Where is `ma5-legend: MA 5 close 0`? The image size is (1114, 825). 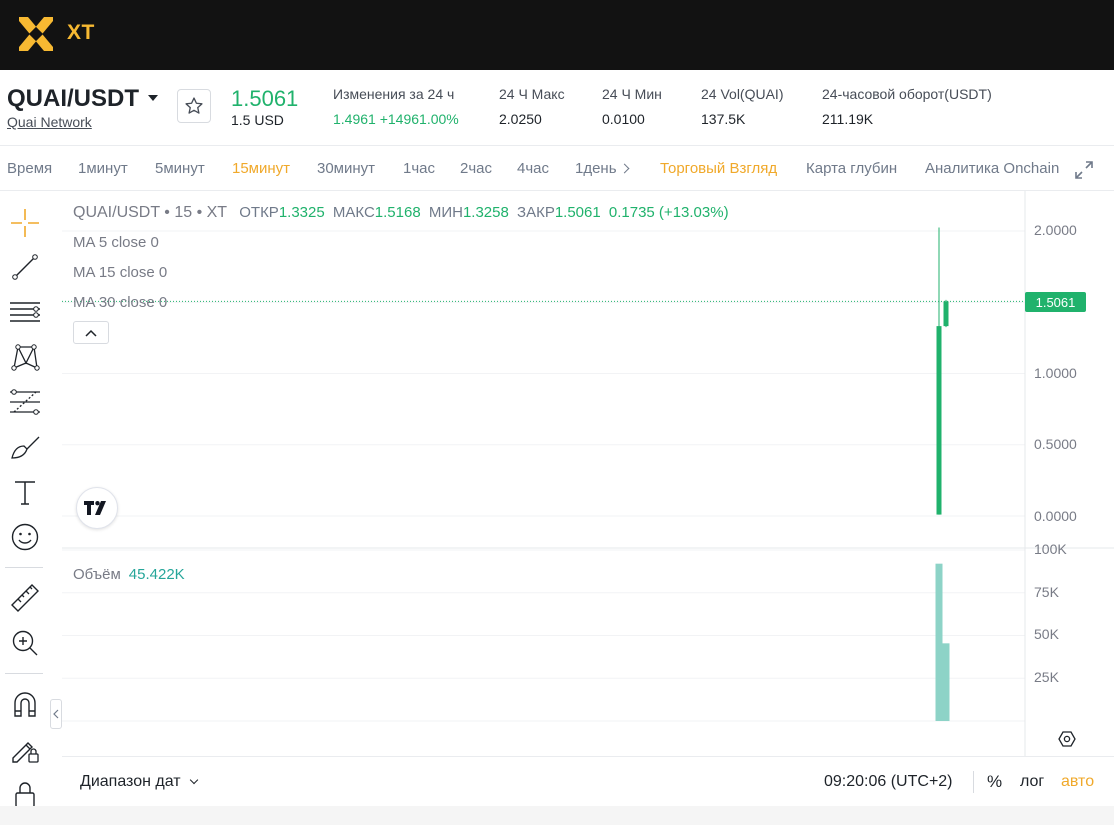
ma5-legend: MA 5 close 0 is located at coordinates (116, 242).